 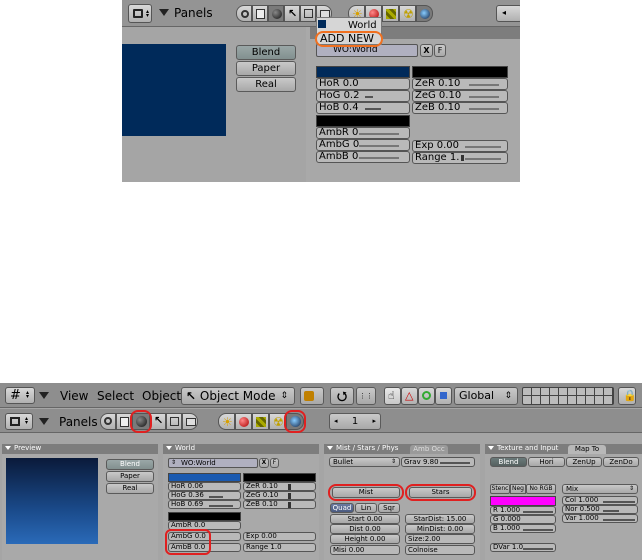 I want to click on top-fake-button: F, so click(x=440, y=50).